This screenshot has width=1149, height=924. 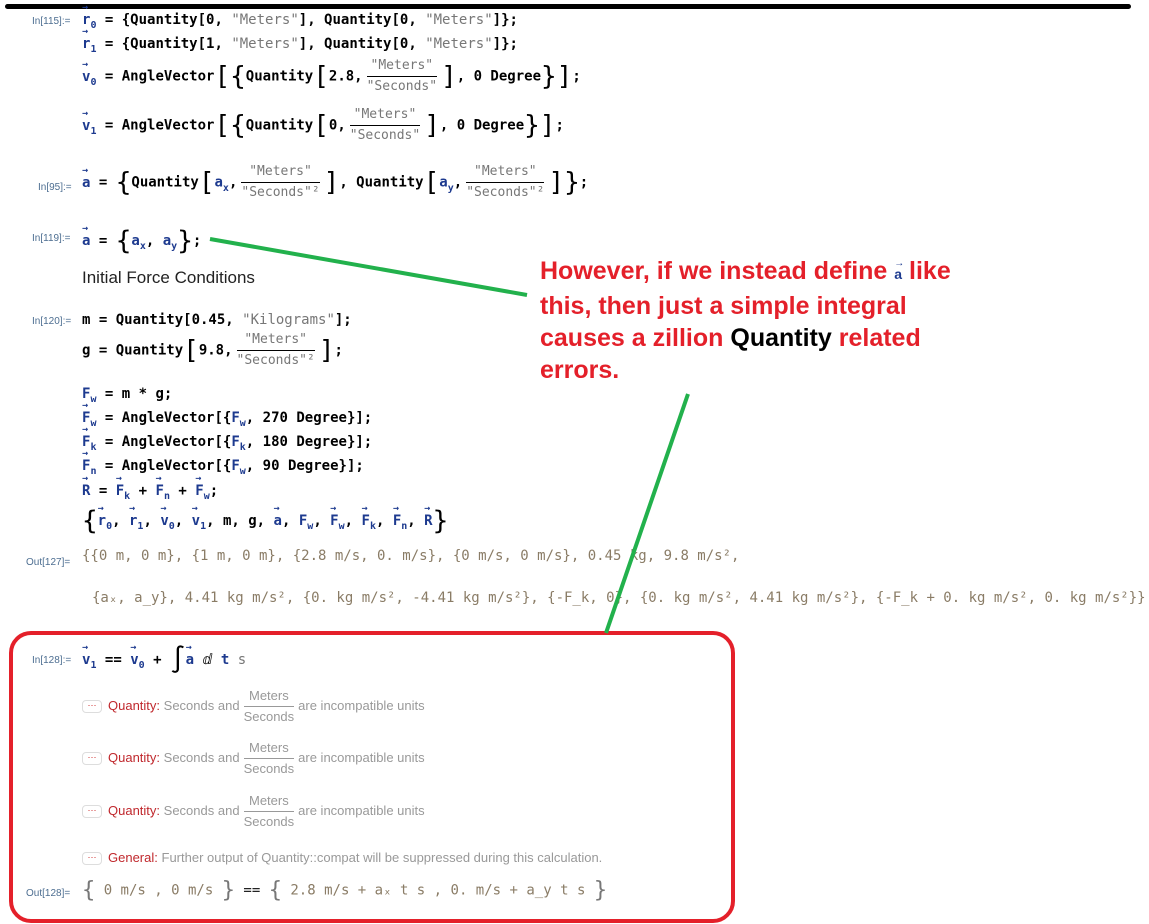 What do you see at coordinates (141, 239) in the screenshot?
I see `input-line-a-symbolic: a = {ax, ay};` at bounding box center [141, 239].